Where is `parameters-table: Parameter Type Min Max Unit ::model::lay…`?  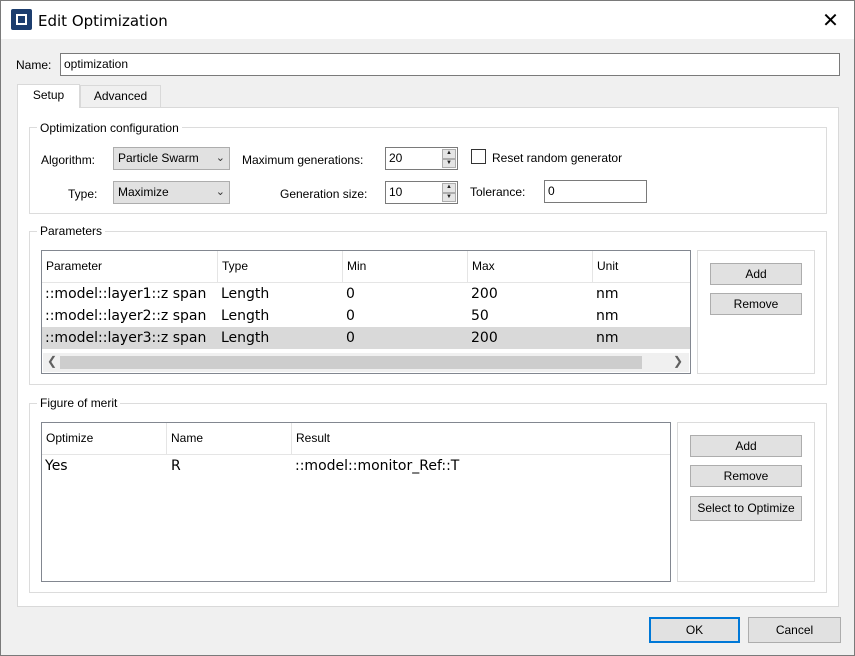
parameters-table: Parameter Type Min Max Unit ::model::lay… is located at coordinates (366, 312).